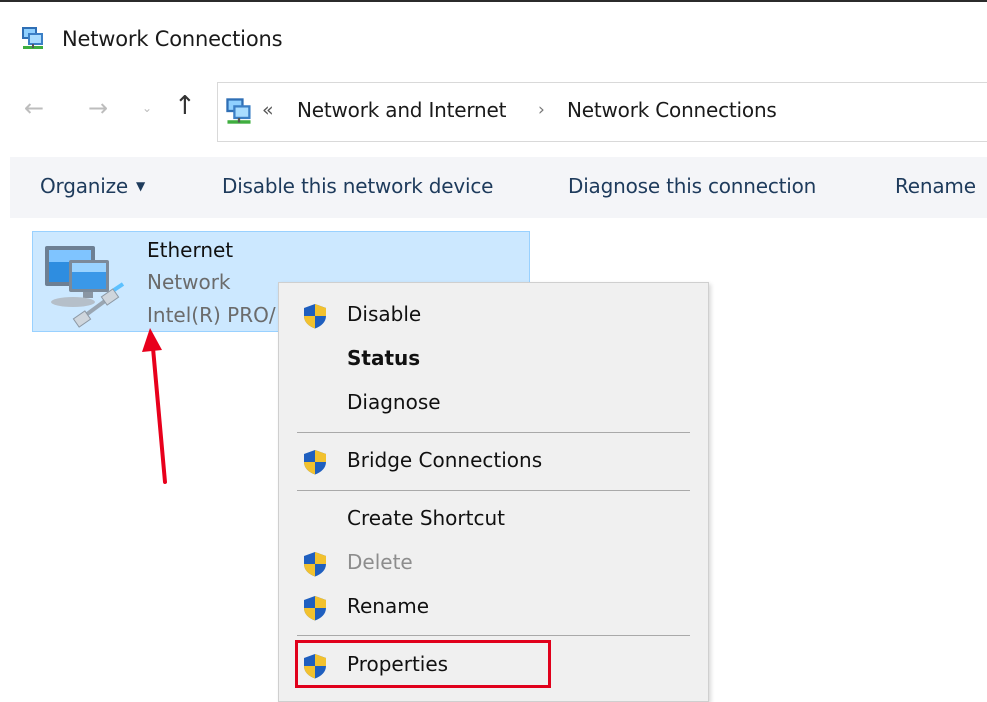 The height and width of the screenshot is (702, 987). What do you see at coordinates (493, 359) in the screenshot?
I see `menu-item-status: Status` at bounding box center [493, 359].